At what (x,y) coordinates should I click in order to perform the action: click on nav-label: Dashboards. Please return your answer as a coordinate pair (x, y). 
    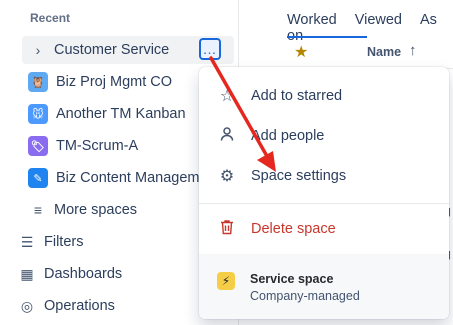
    Looking at the image, I should click on (83, 274).